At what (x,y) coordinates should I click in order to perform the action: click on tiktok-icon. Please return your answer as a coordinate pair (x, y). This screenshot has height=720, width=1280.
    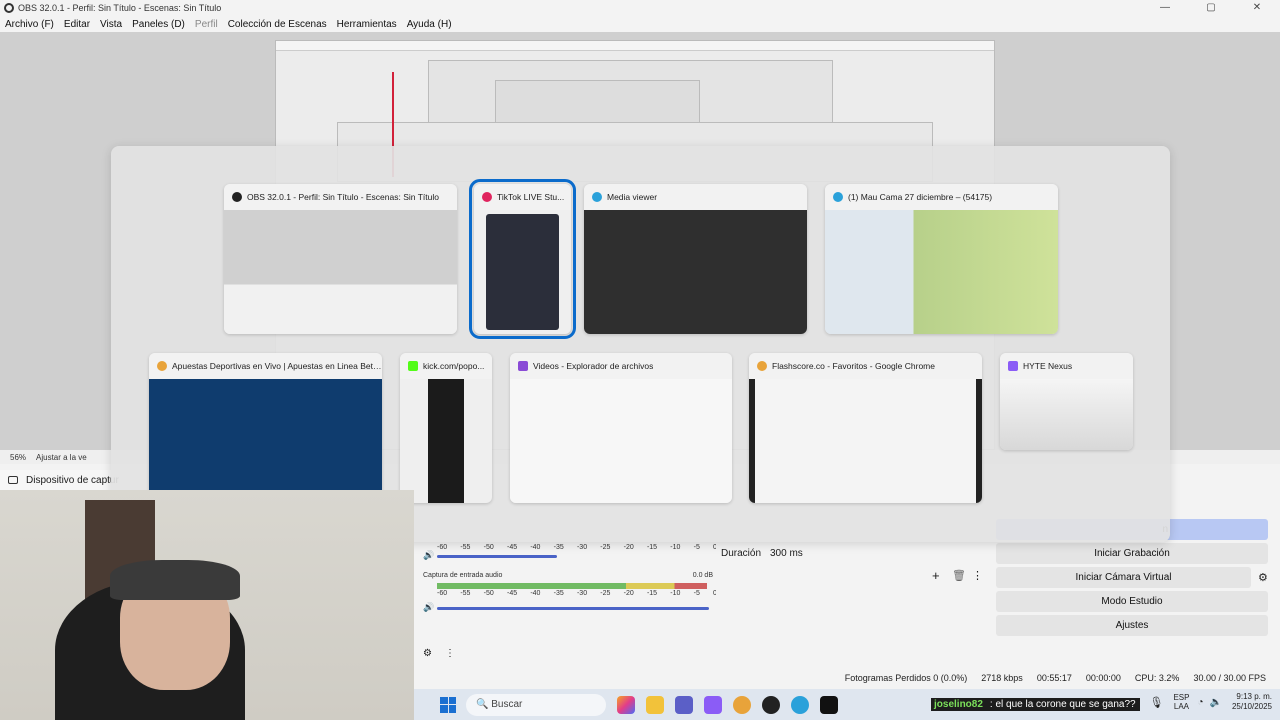
    Looking at the image, I should click on (487, 197).